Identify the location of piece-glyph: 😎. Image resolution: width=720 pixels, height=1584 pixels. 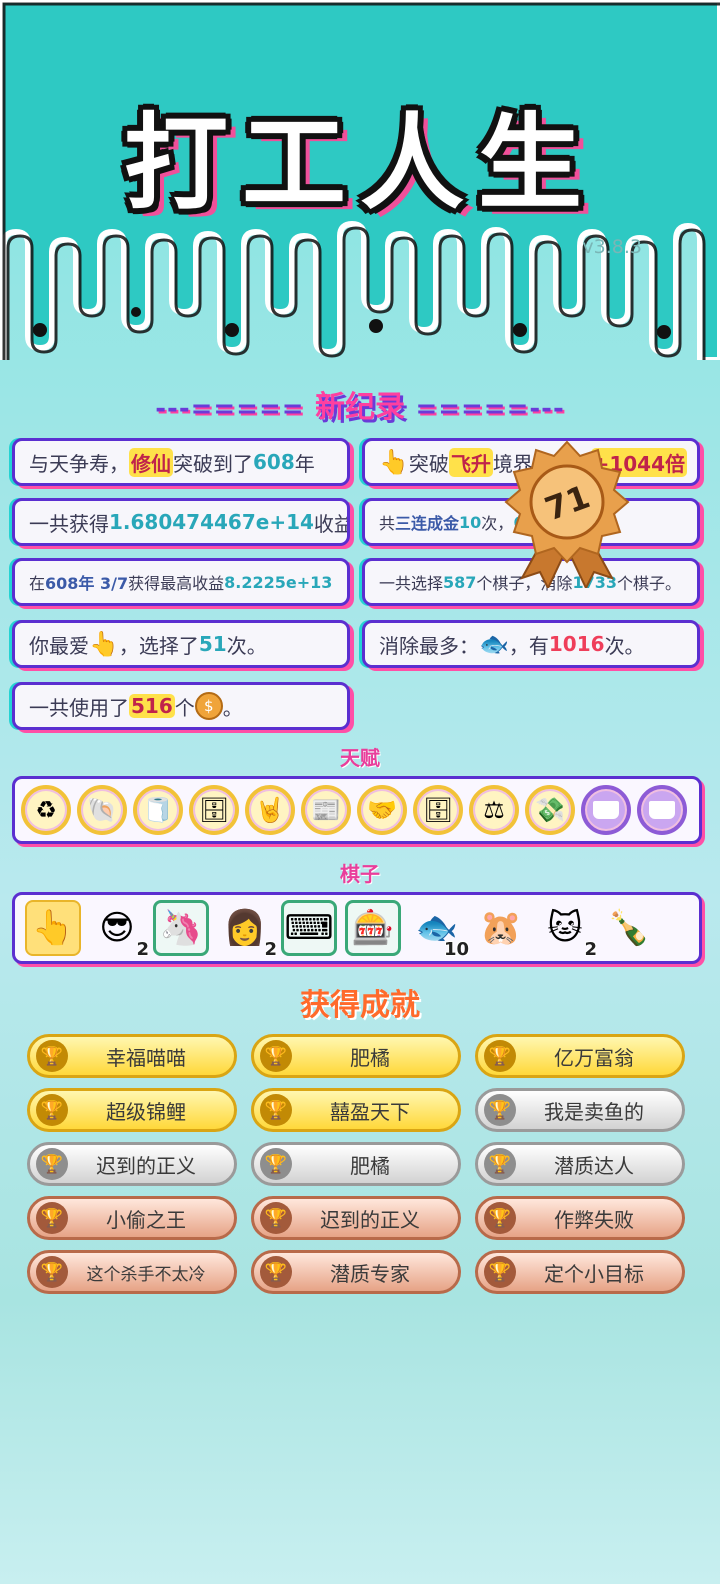
(117, 928).